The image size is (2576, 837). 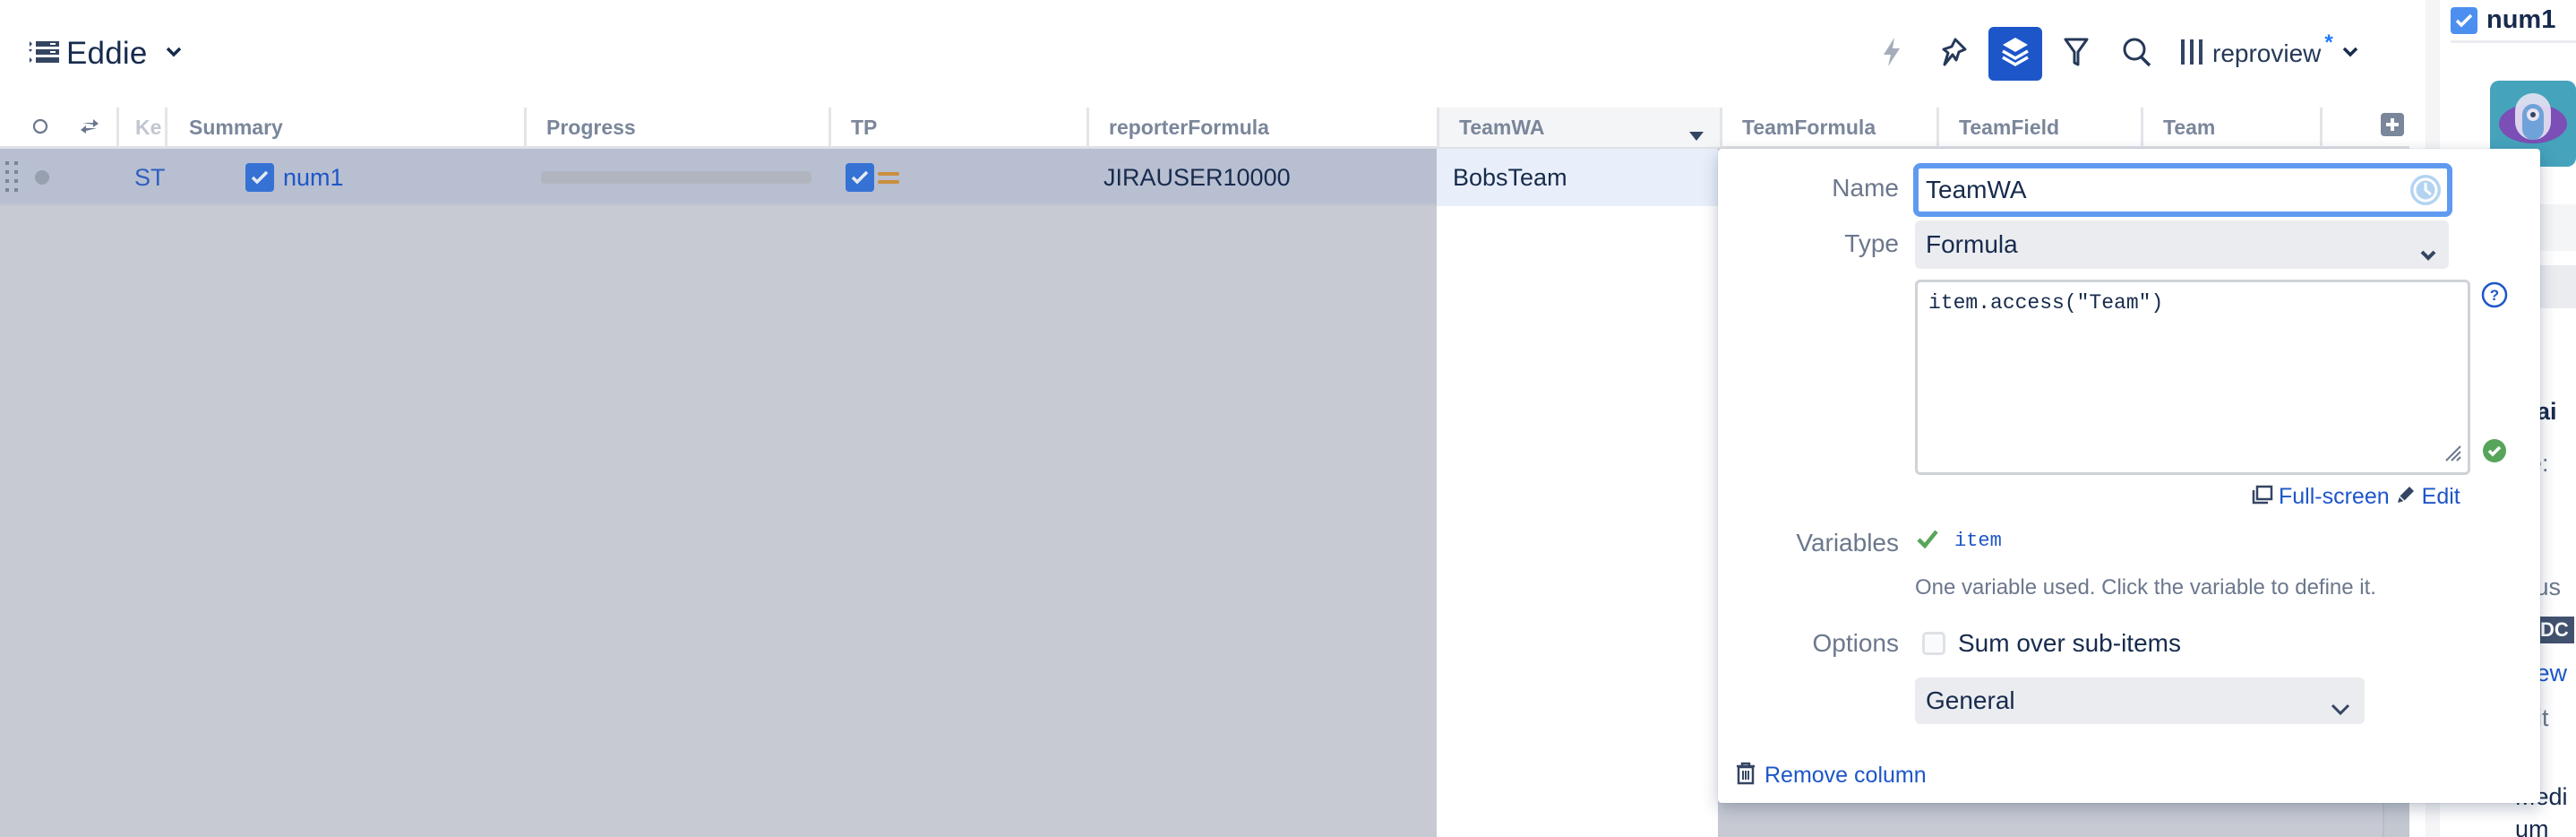 I want to click on column-header-teamformula: TeamFormula, so click(x=1828, y=128).